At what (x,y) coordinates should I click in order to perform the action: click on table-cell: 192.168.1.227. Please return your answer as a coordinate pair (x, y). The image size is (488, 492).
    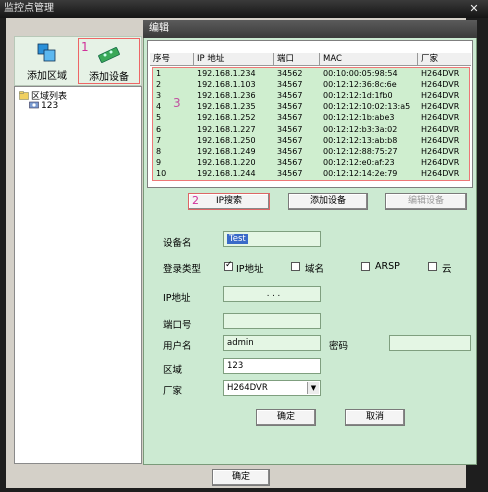
    Looking at the image, I should click on (226, 129).